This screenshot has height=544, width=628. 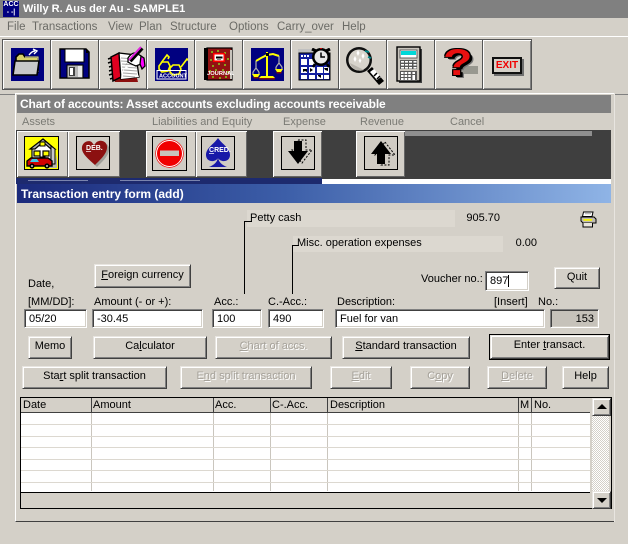 What do you see at coordinates (173, 77) in the screenshot?
I see `svg-text: ACCOUNT` at bounding box center [173, 77].